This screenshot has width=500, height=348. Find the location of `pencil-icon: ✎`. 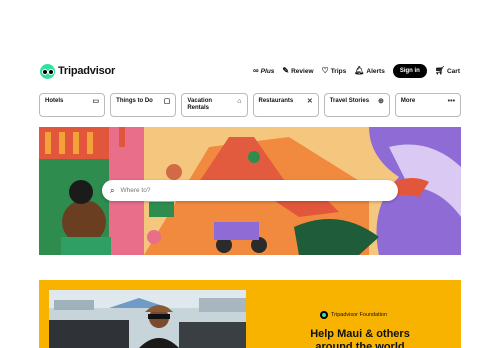

pencil-icon: ✎ is located at coordinates (286, 70).